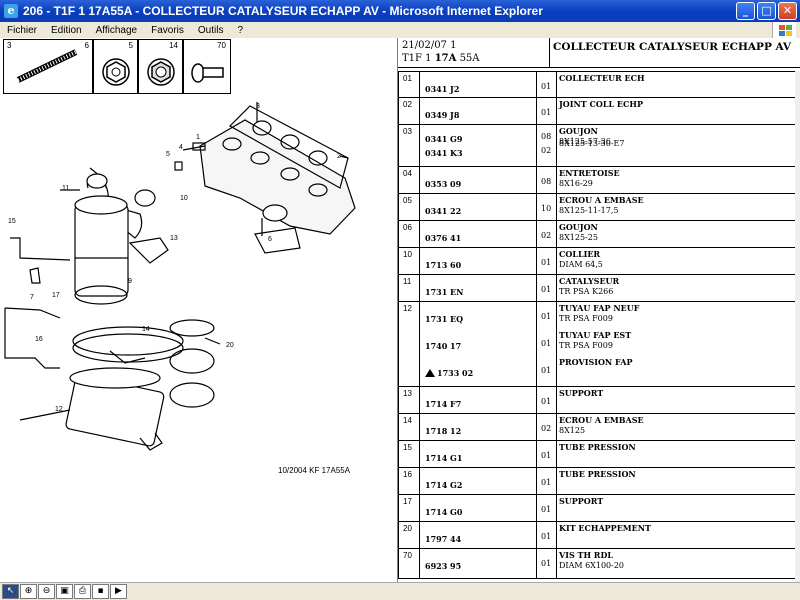 The image size is (800, 600). I want to click on part-line: 0353 09 08 ENTRETOISE 8X16-29, so click(597, 178).